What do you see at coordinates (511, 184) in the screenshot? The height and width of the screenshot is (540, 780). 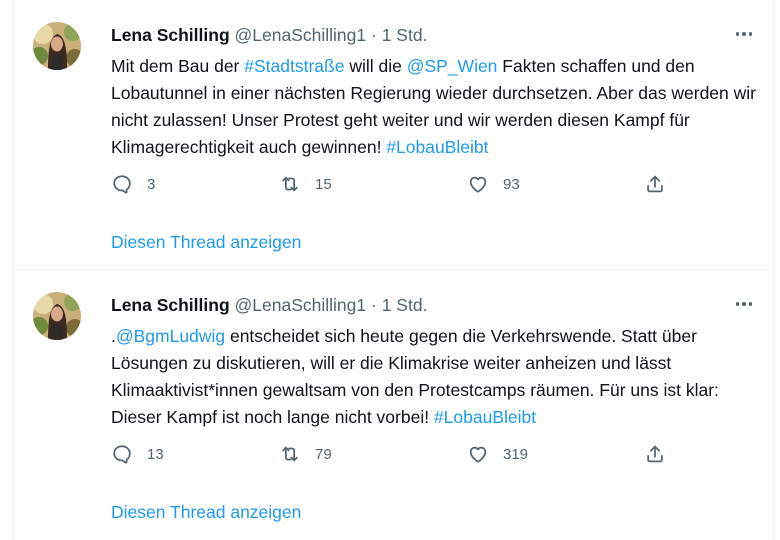 I see `like-count: 93` at bounding box center [511, 184].